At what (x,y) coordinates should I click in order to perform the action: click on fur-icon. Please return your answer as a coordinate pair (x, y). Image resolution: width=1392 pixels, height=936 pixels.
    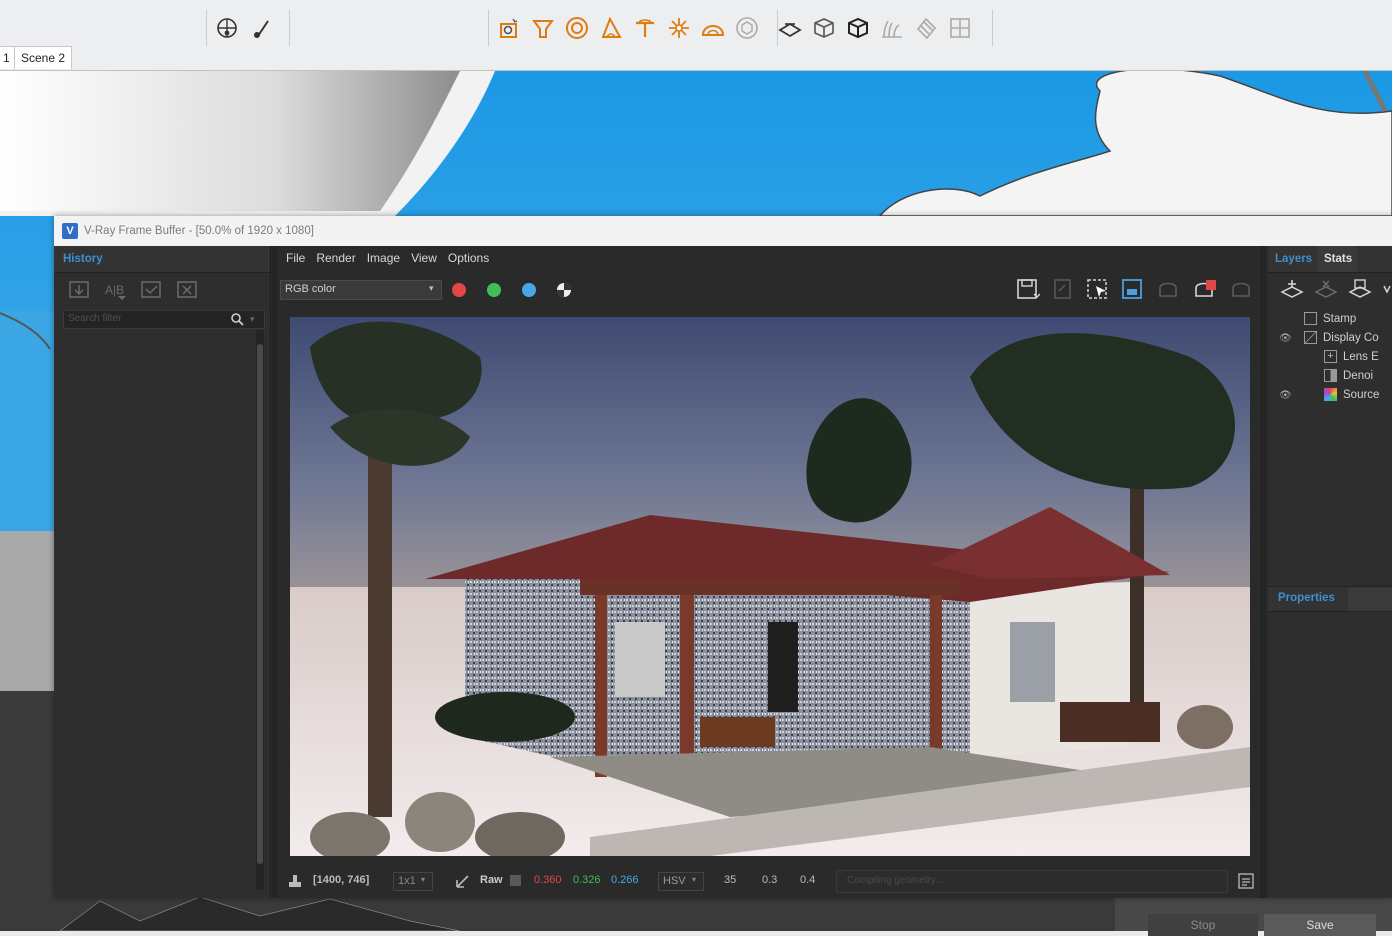
    Looking at the image, I should click on (892, 28).